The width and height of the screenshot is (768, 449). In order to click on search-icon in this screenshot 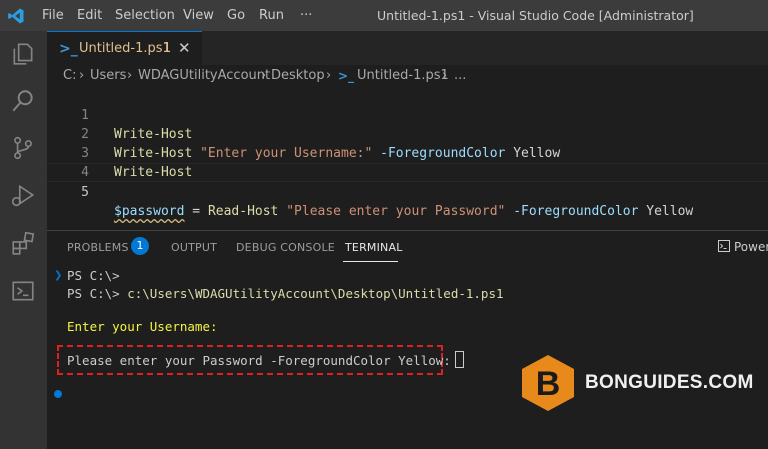, I will do `click(23, 101)`.